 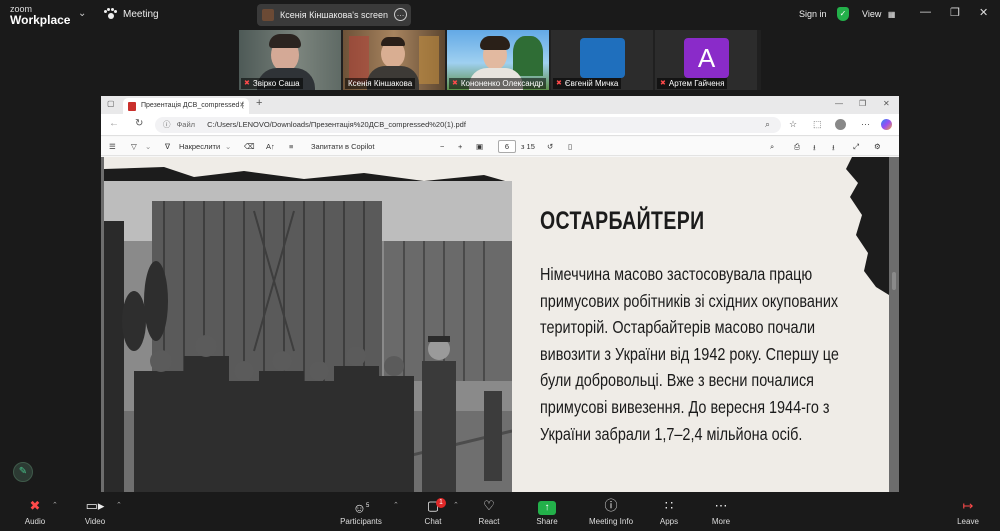 I want to click on participant-tile-active-speaker: Ксенія Кіншакова, so click(x=394, y=60).